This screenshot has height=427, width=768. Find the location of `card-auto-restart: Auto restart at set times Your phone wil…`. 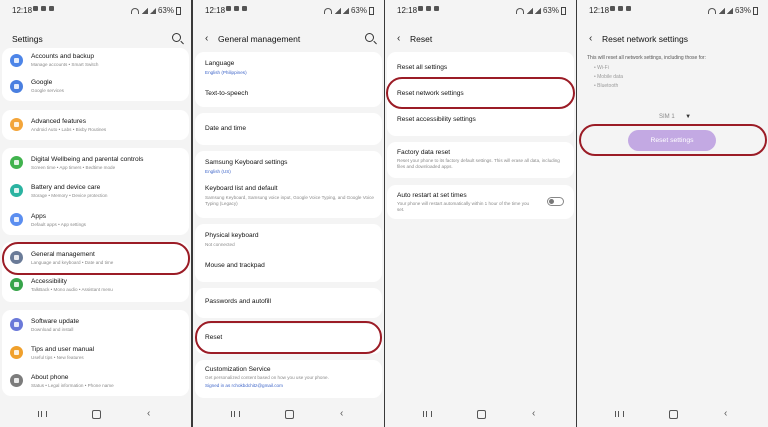

card-auto-restart: Auto restart at set times Your phone wil… is located at coordinates (480, 202).